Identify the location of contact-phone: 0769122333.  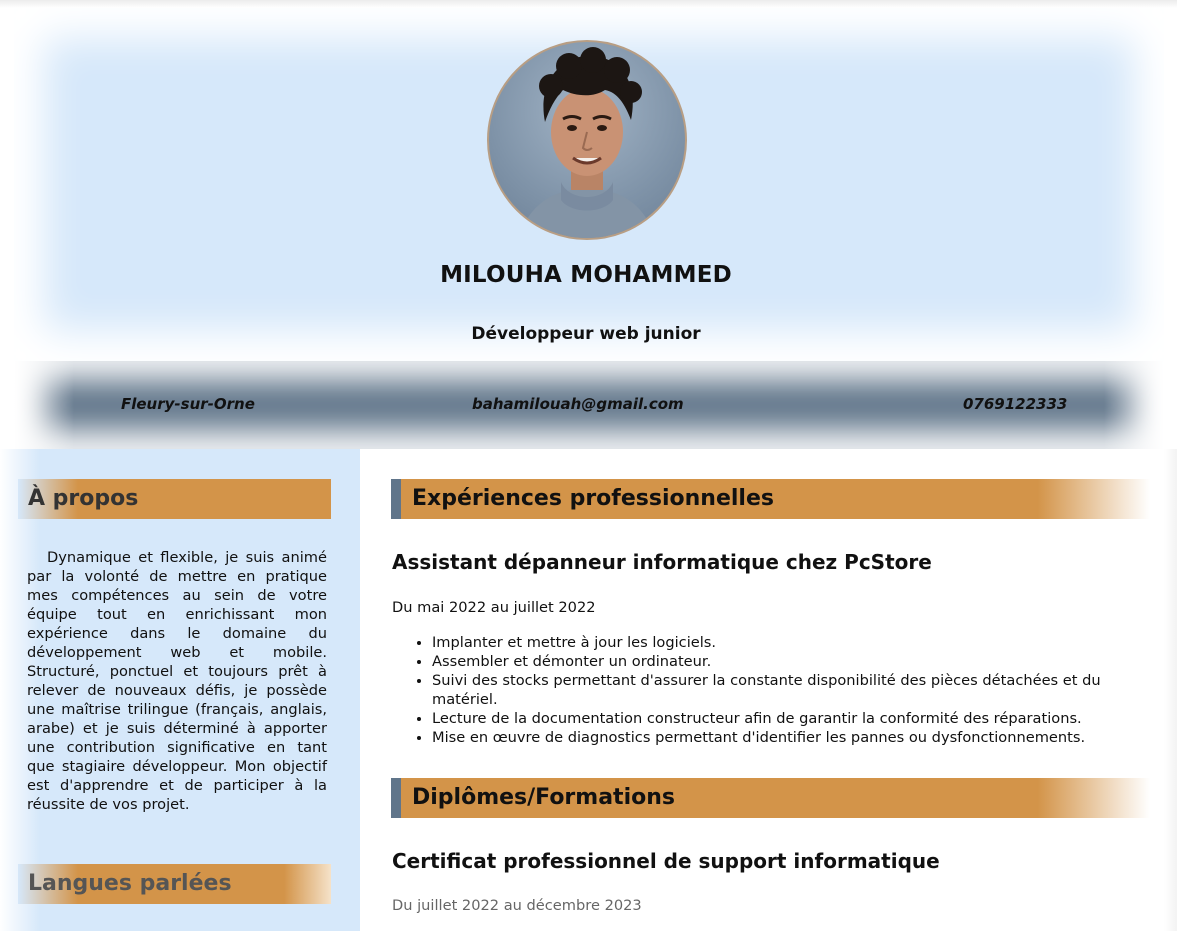
(1015, 404).